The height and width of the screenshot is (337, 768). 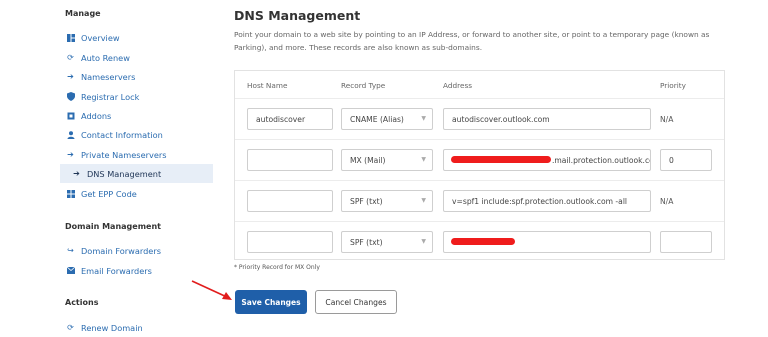 I want to click on save-changes-button: Save Changes, so click(x=271, y=302).